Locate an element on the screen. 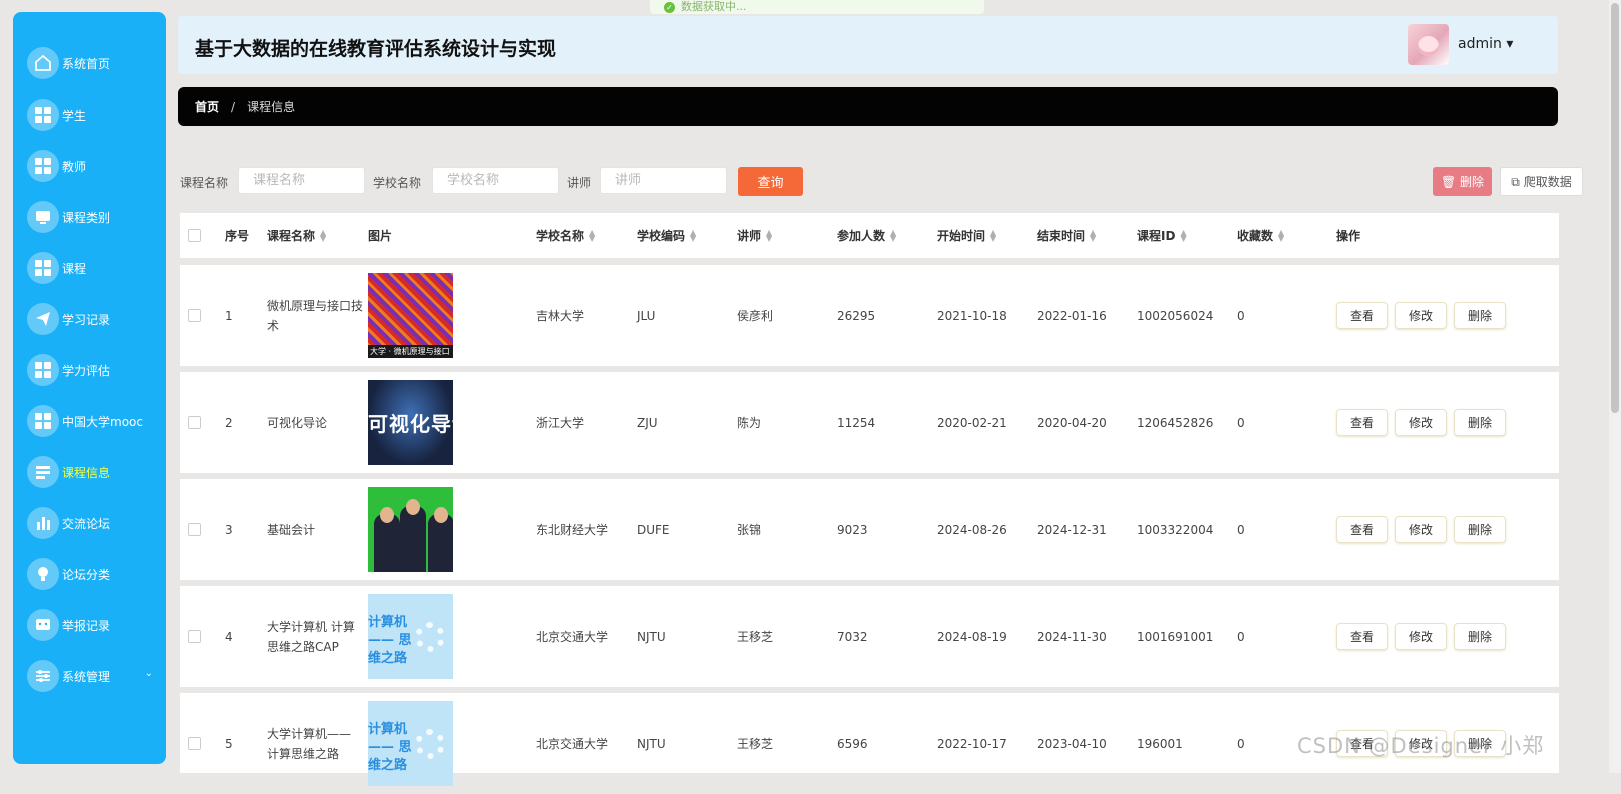 The image size is (1621, 794). crawl-data-button: ⧉ 爬取数据 is located at coordinates (1541, 181).